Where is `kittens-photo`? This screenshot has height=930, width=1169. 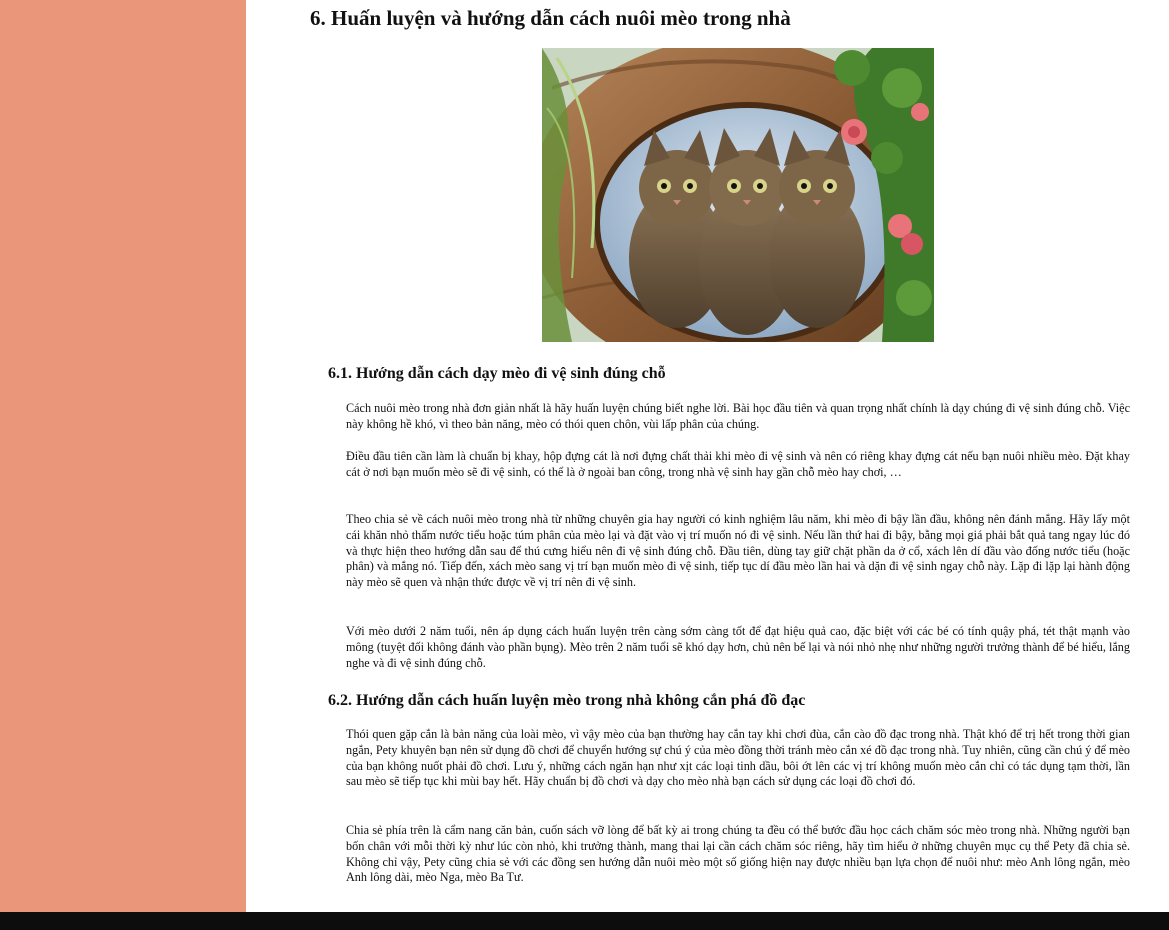 kittens-photo is located at coordinates (738, 195).